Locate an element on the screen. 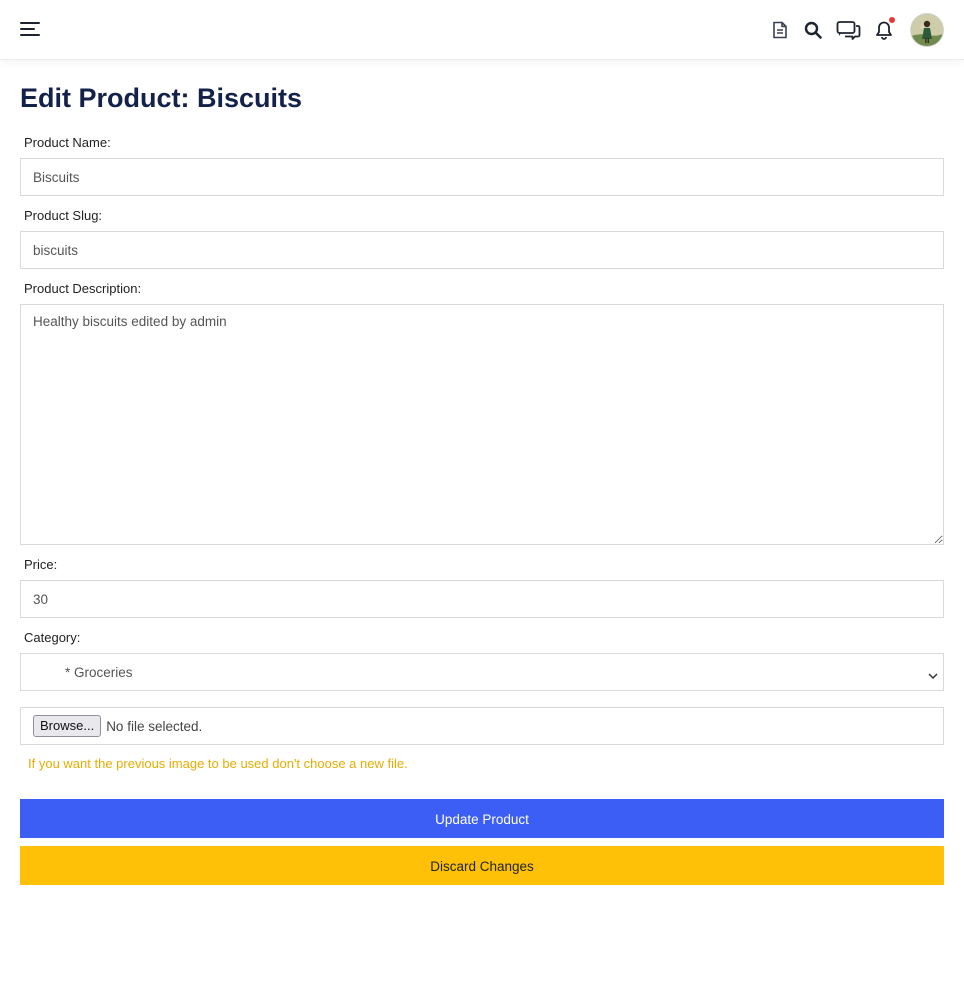 Image resolution: width=964 pixels, height=1005 pixels. product-description-label: Product Description: is located at coordinates (83, 288).